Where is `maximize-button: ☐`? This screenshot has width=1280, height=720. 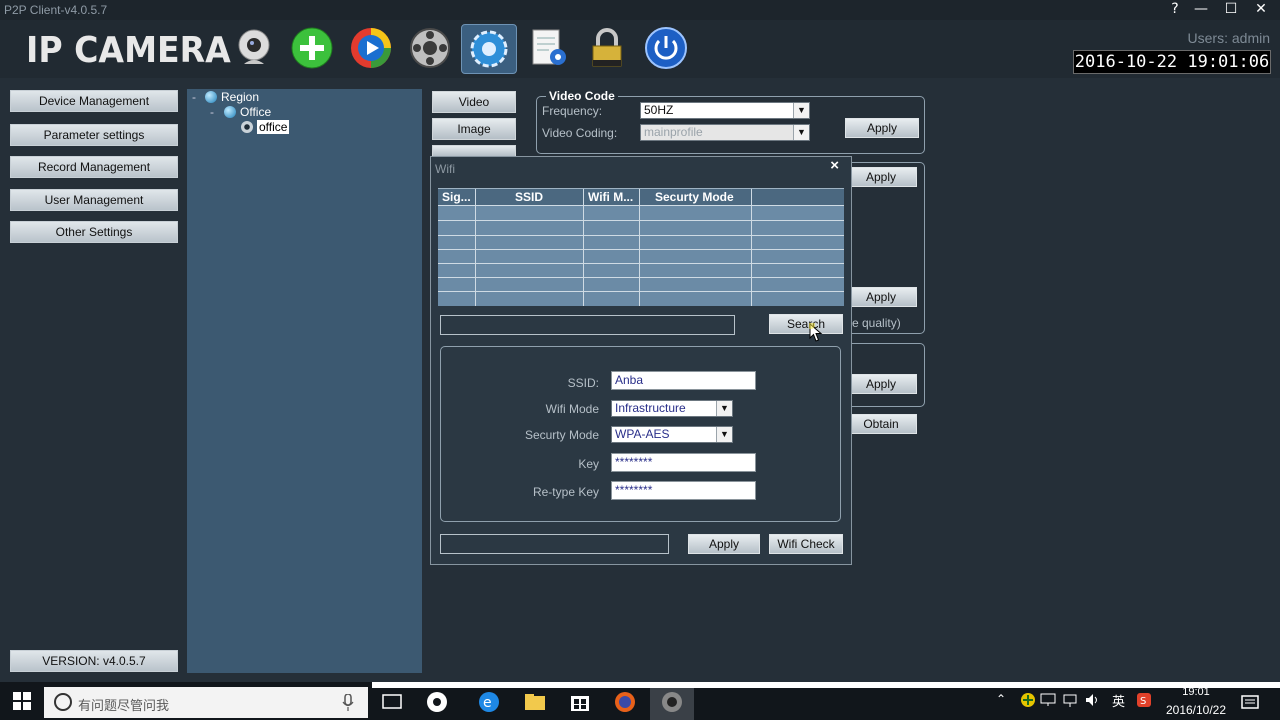
maximize-button: ☐ is located at coordinates (1231, 10).